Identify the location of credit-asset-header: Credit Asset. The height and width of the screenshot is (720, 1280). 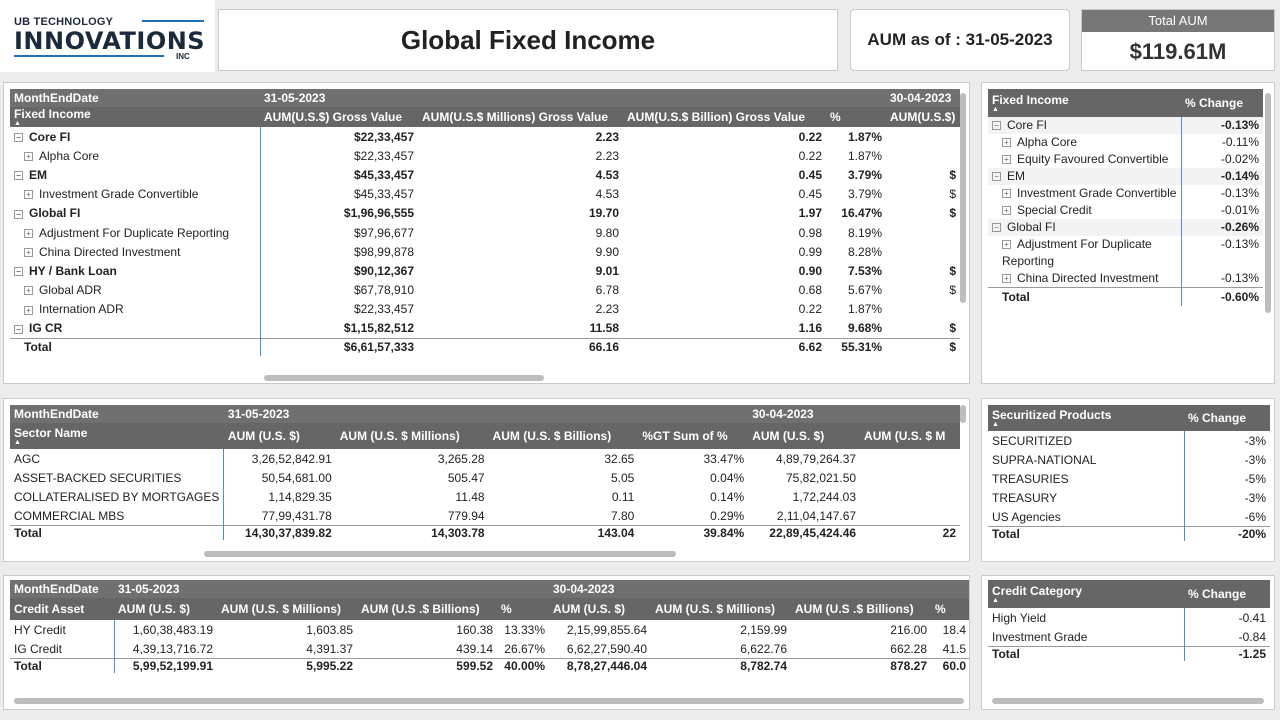
(62, 609).